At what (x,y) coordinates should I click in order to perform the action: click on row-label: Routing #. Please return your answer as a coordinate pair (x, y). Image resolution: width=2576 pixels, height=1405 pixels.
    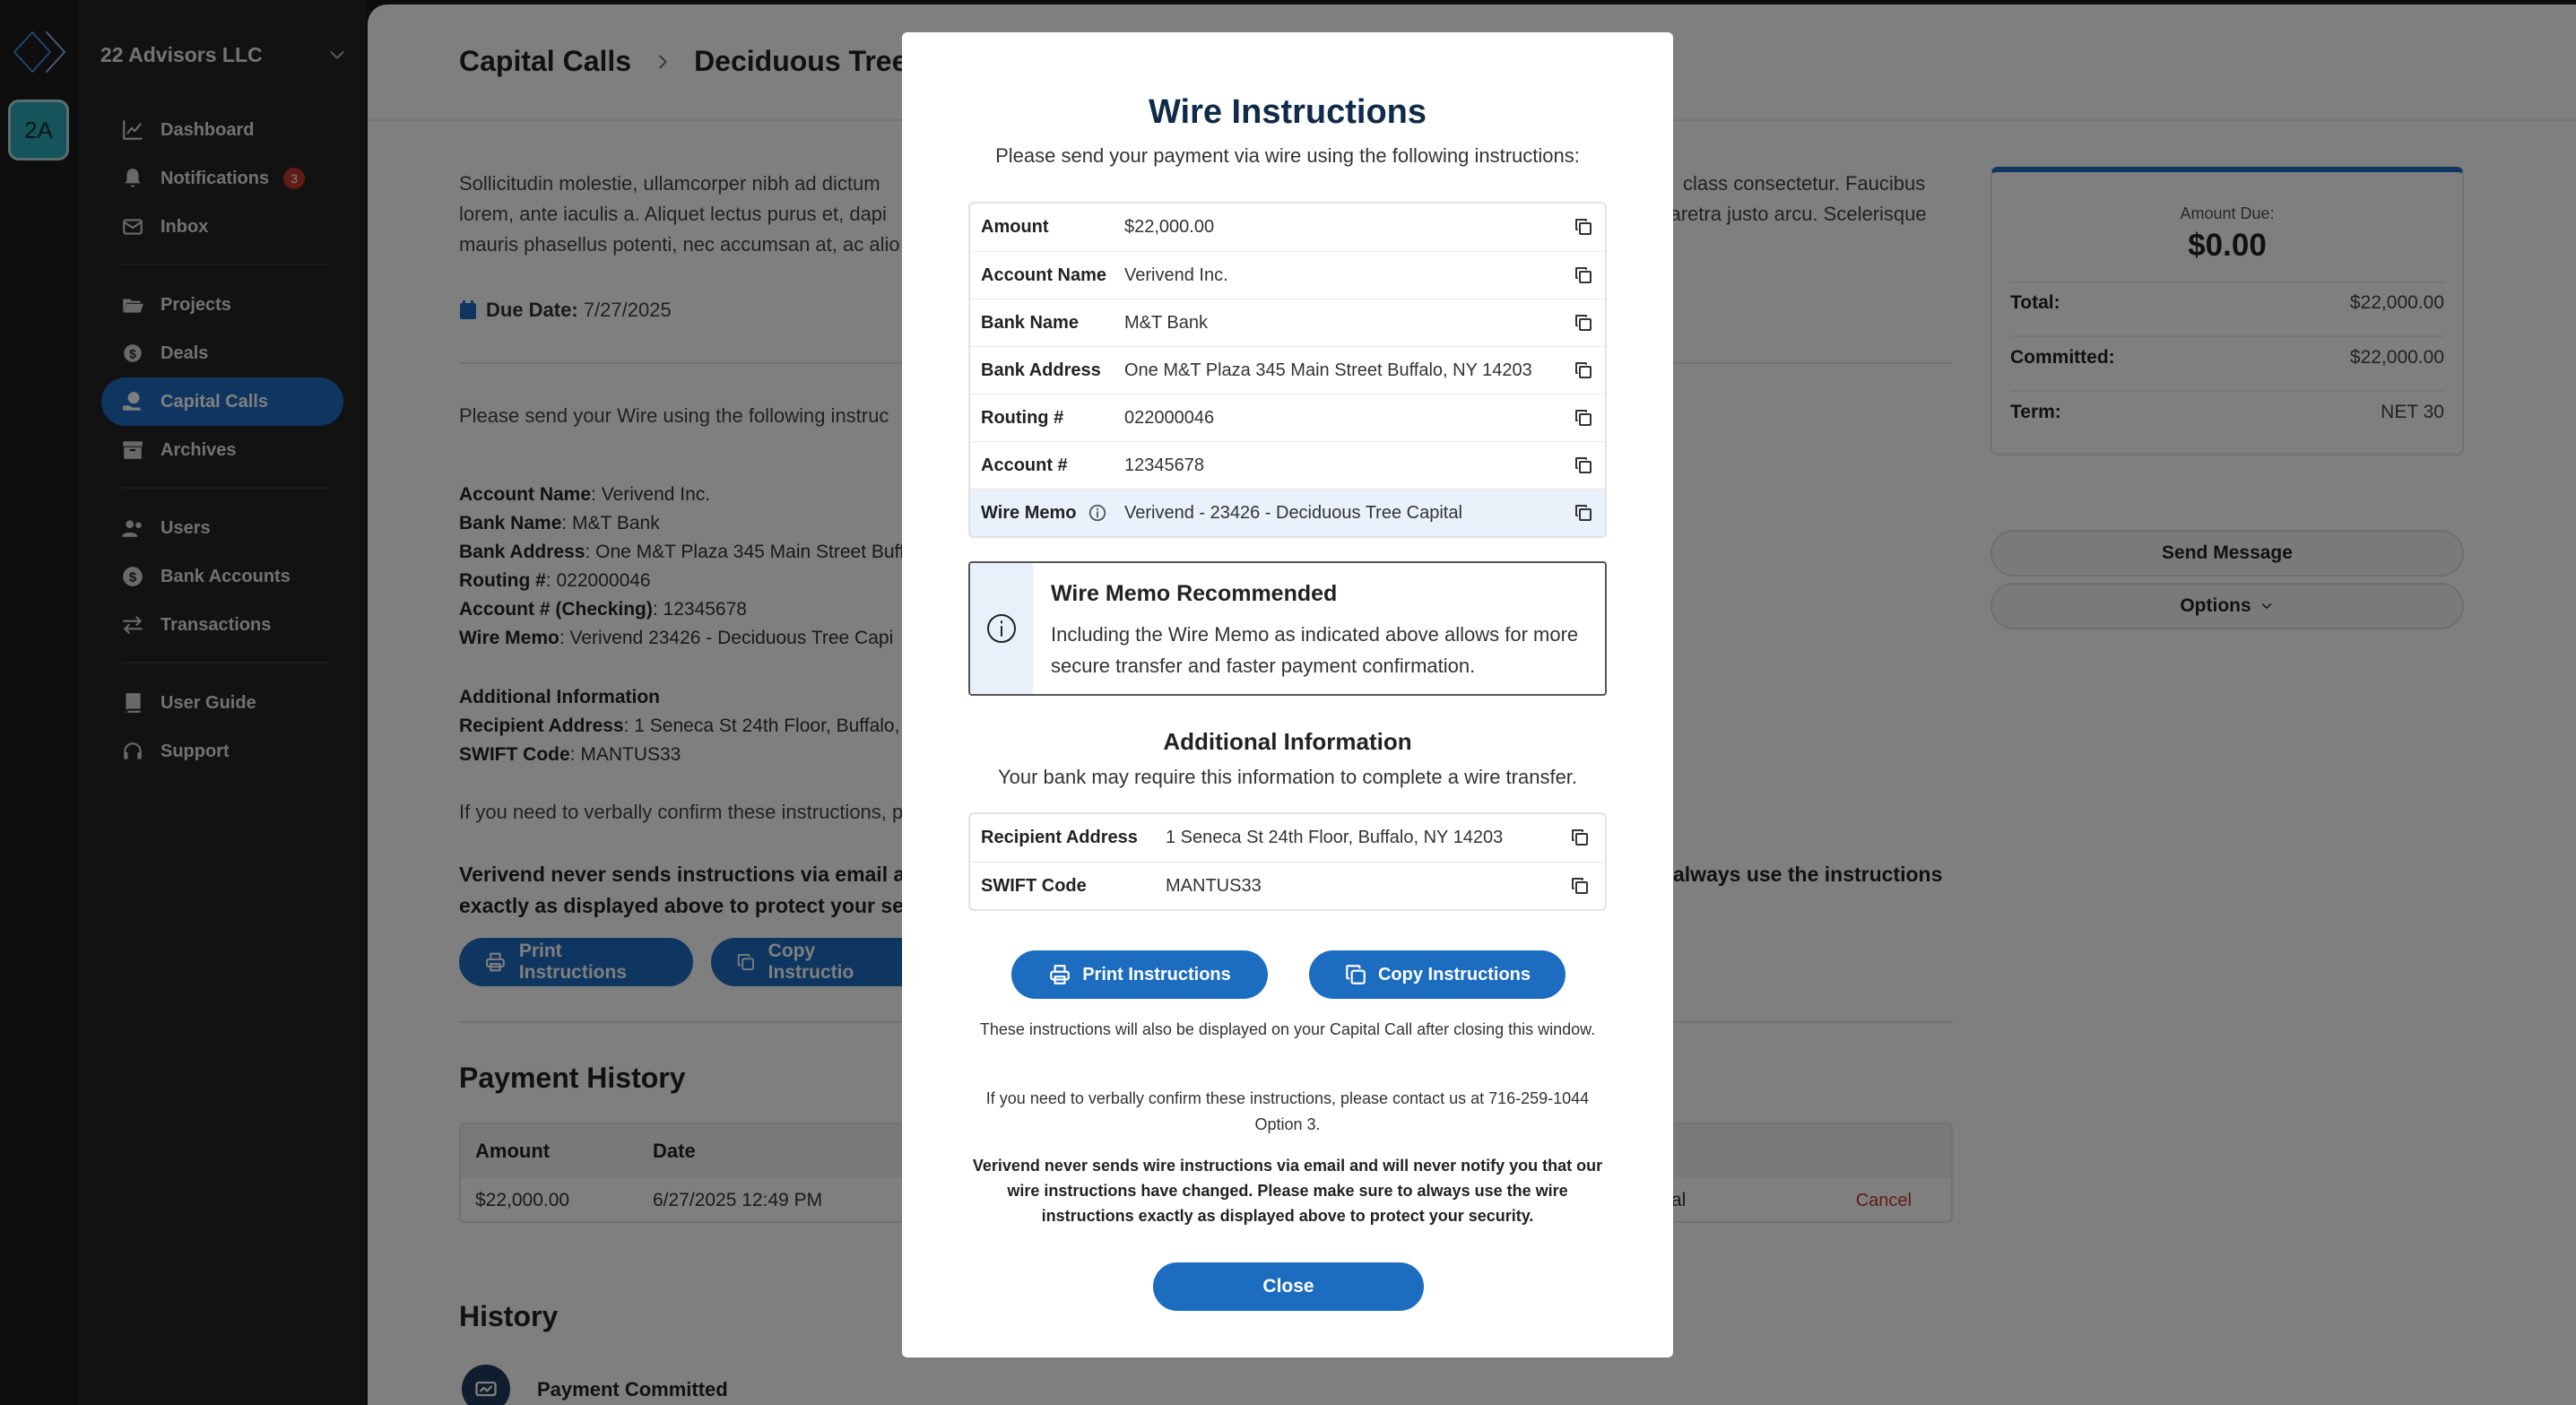
    Looking at the image, I should click on (1022, 417).